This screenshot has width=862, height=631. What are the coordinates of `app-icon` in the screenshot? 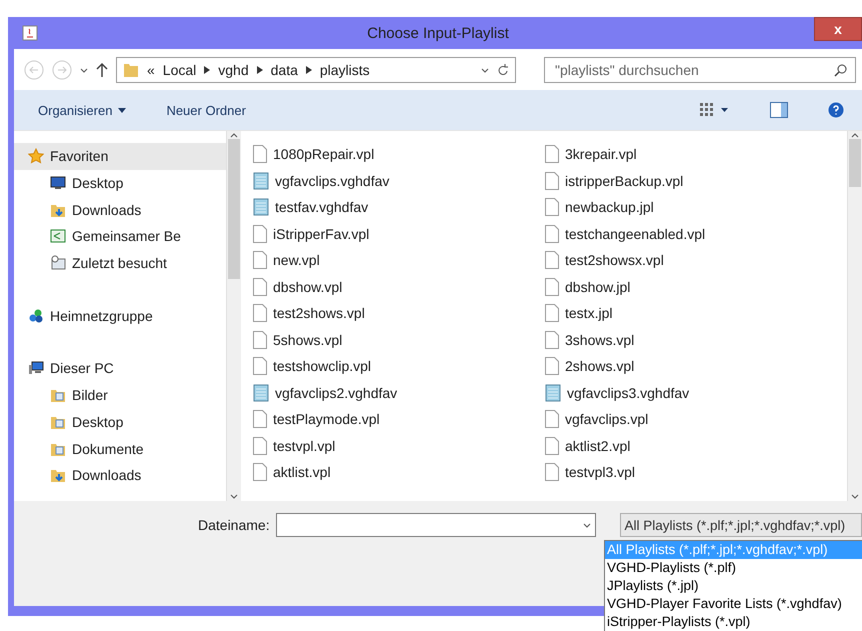 It's located at (30, 33).